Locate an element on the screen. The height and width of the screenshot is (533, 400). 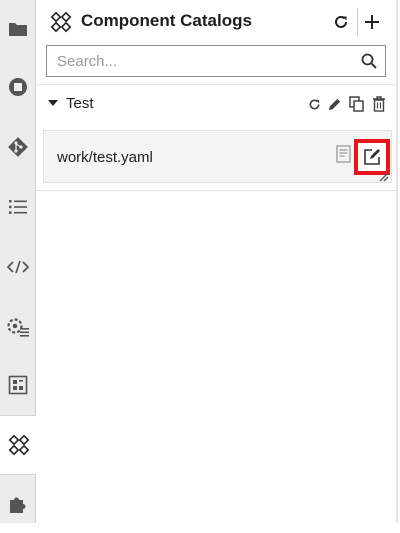
settings-list-icon is located at coordinates (18, 327).